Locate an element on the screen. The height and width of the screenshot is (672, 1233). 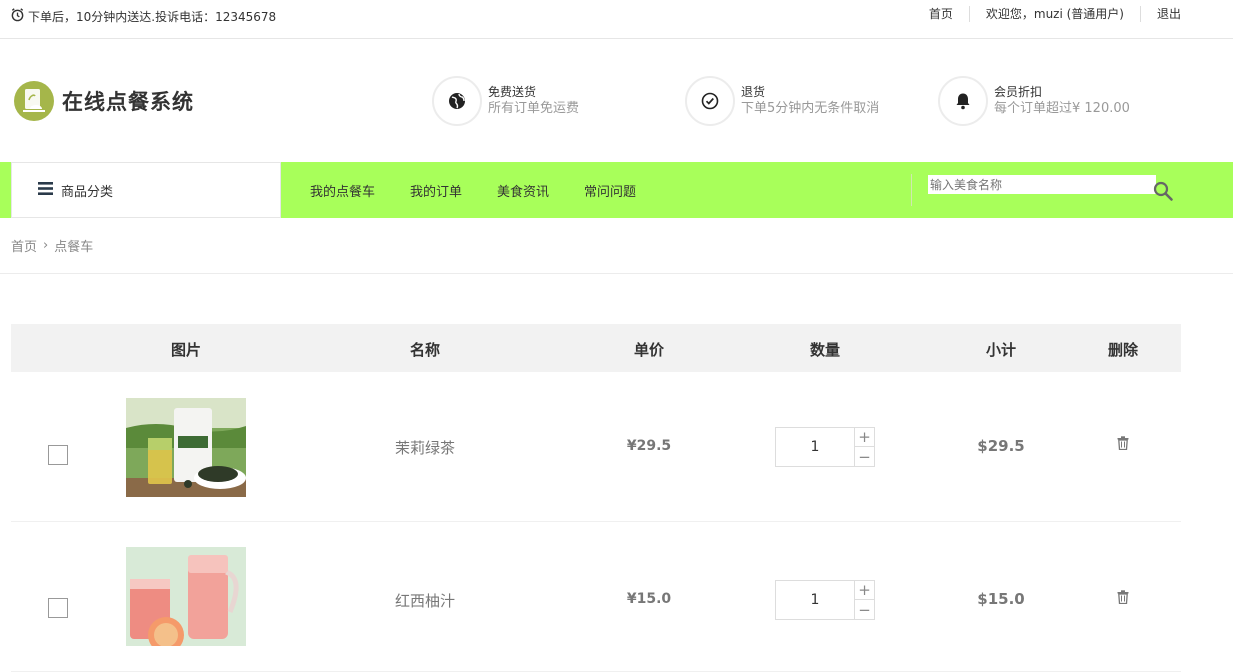
nav-food-news: 美食资讯 is located at coordinates (523, 190).